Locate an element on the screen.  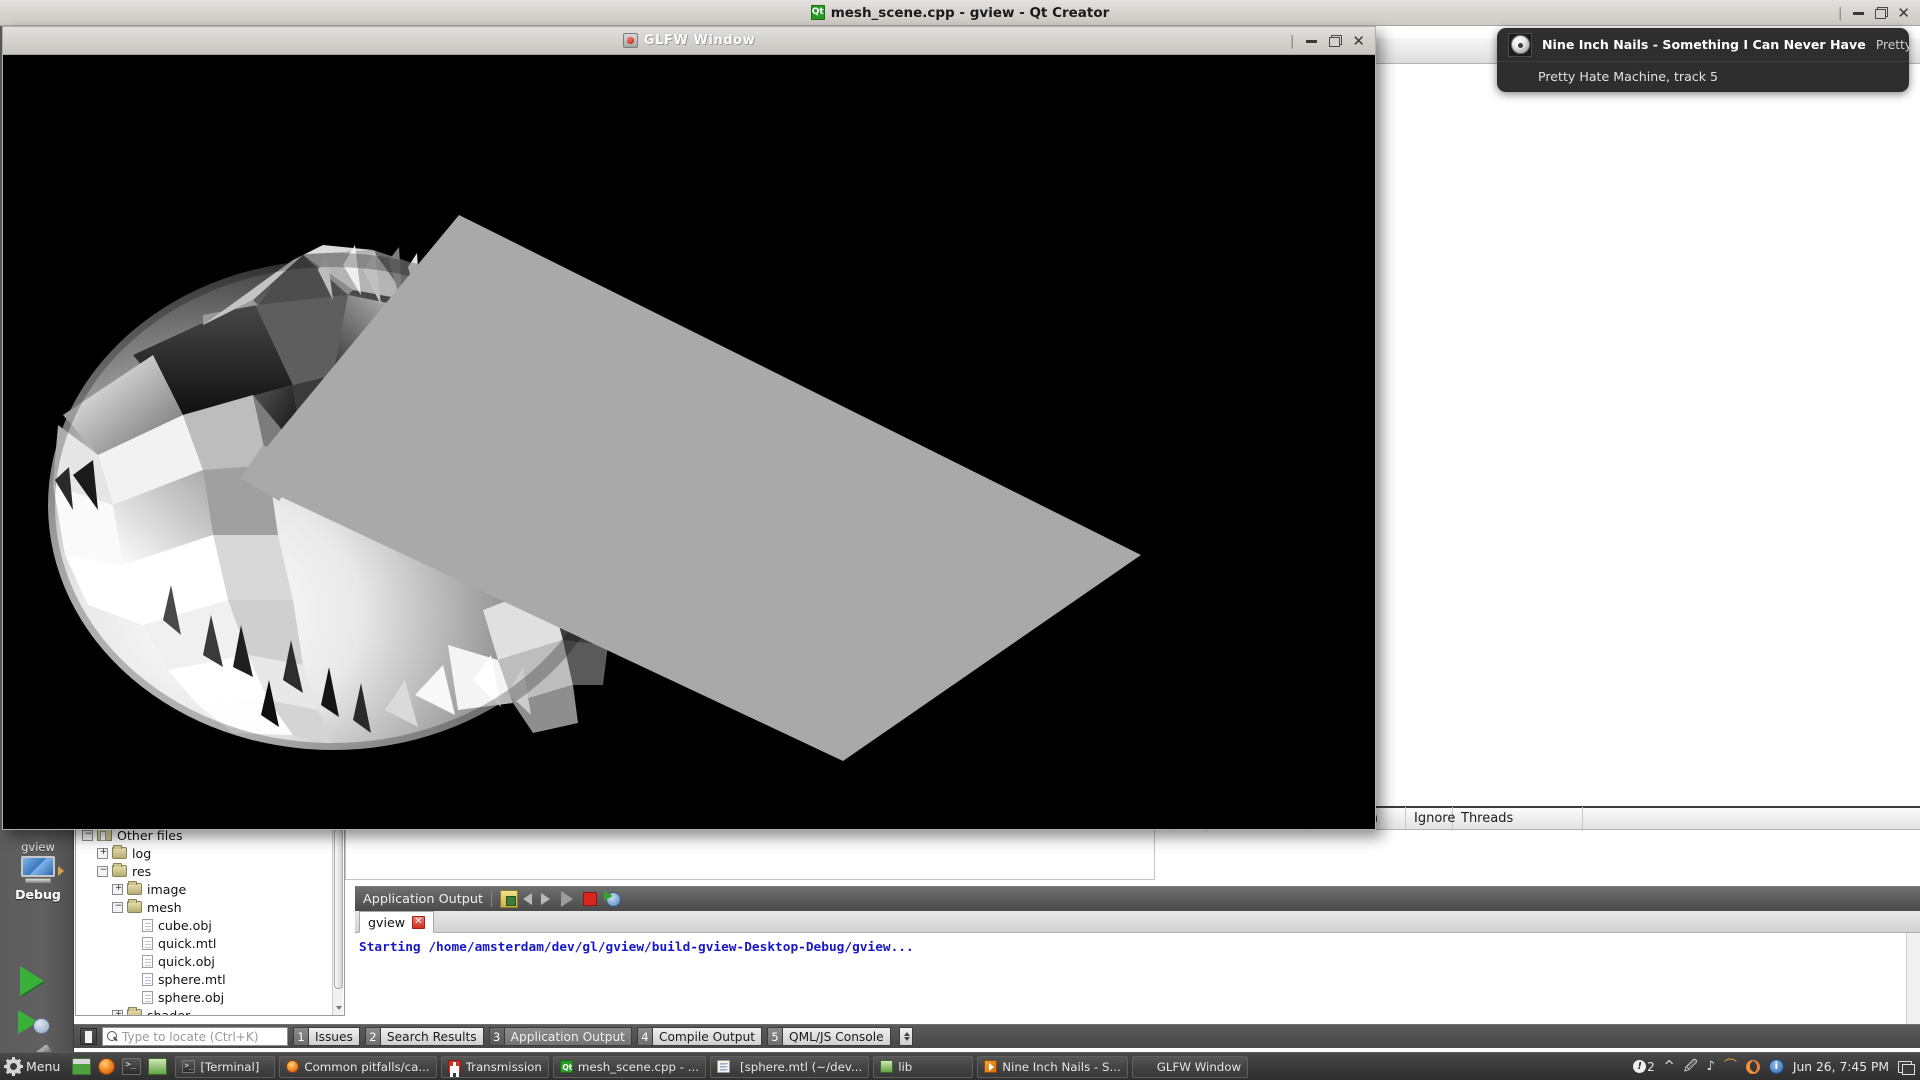
attach-icon is located at coordinates (613, 898).